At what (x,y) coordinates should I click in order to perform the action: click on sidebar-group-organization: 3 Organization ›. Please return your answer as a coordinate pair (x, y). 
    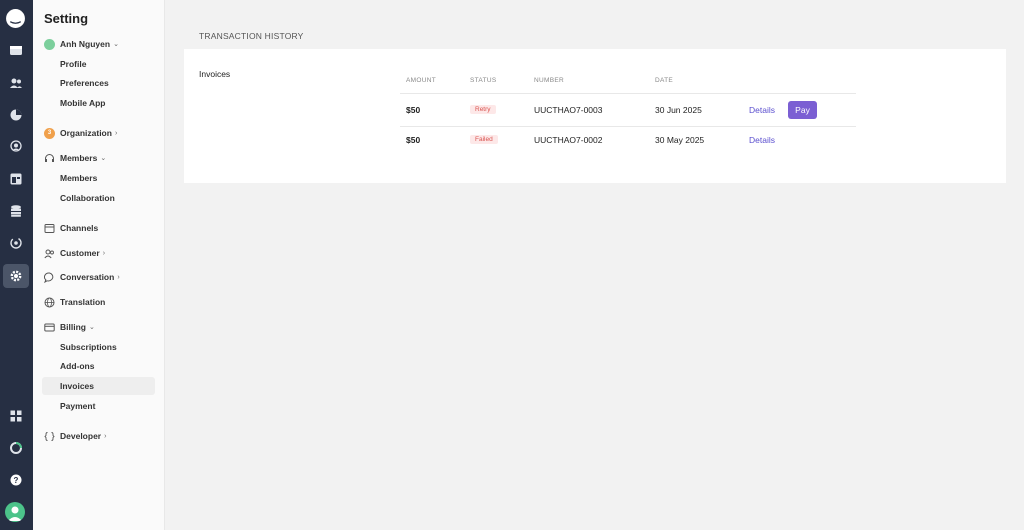
    Looking at the image, I should click on (99, 133).